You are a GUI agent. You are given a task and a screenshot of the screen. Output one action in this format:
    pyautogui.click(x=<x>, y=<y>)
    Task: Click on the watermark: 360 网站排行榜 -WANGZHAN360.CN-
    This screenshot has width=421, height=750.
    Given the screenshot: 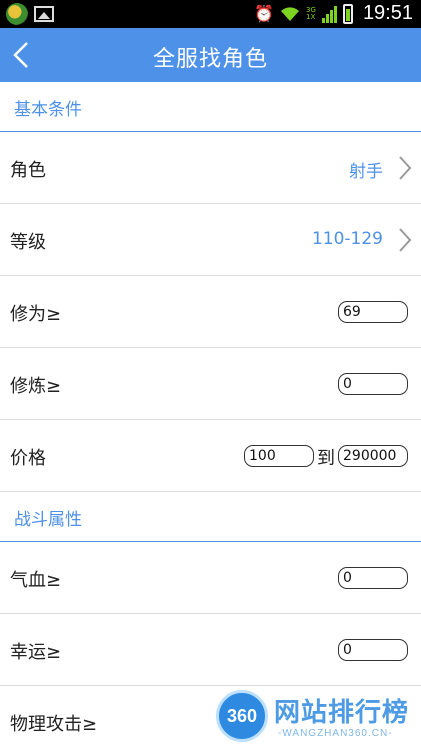 What is the action you would take?
    pyautogui.click(x=318, y=720)
    